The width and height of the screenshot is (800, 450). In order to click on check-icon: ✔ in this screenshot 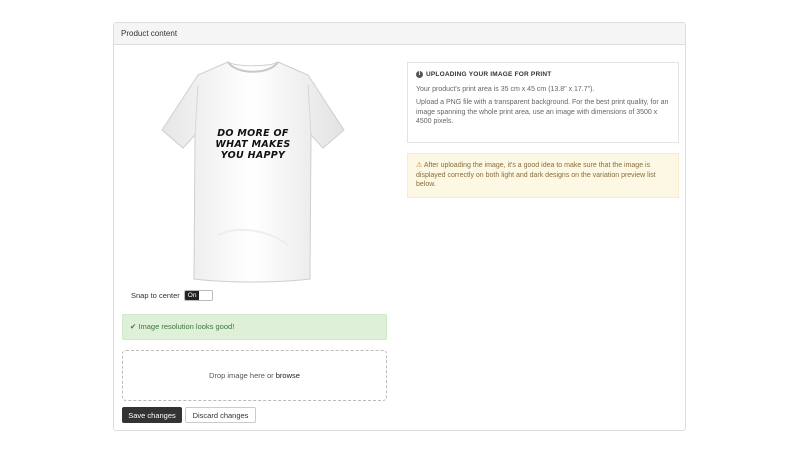, I will do `click(133, 326)`.